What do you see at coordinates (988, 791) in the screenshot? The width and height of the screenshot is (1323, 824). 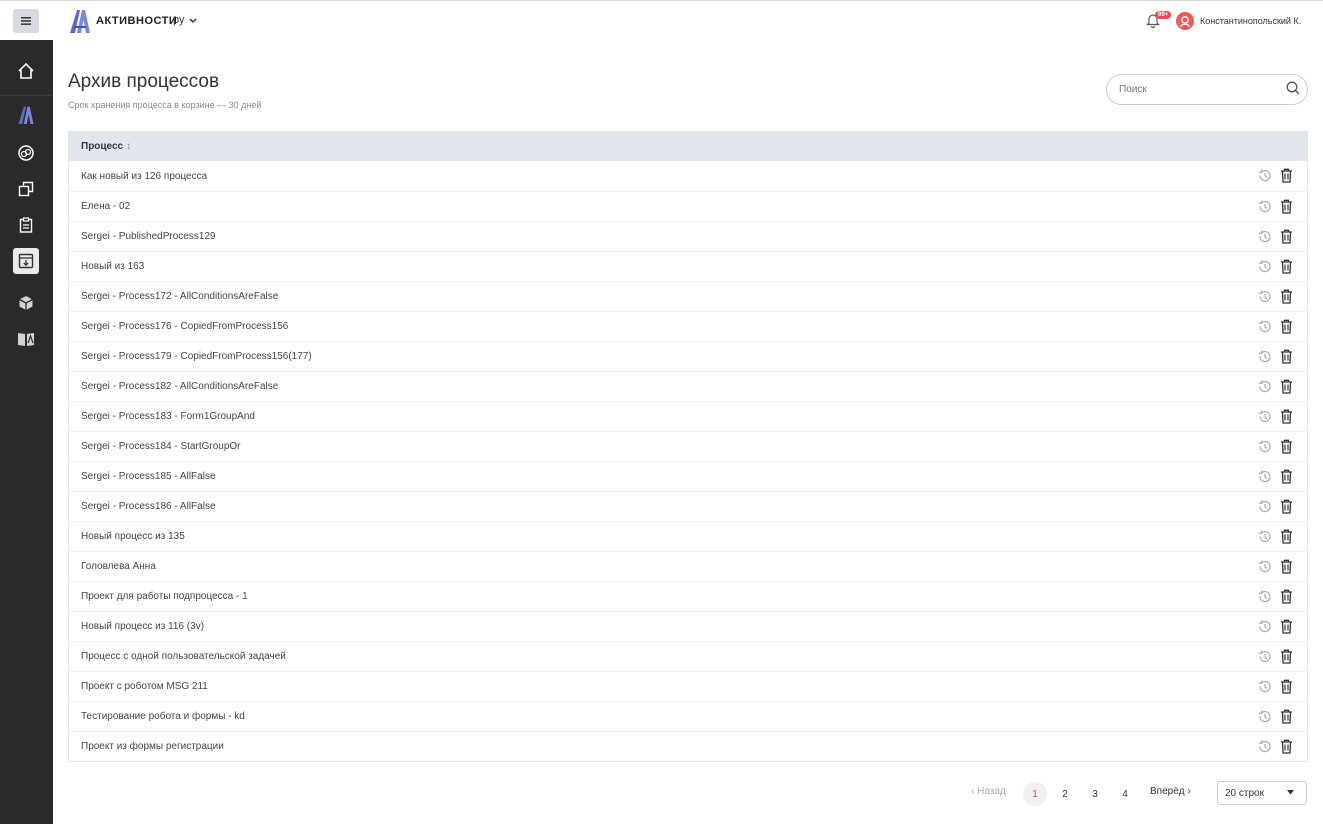 I see `prev-page-button: ‹ Назад` at bounding box center [988, 791].